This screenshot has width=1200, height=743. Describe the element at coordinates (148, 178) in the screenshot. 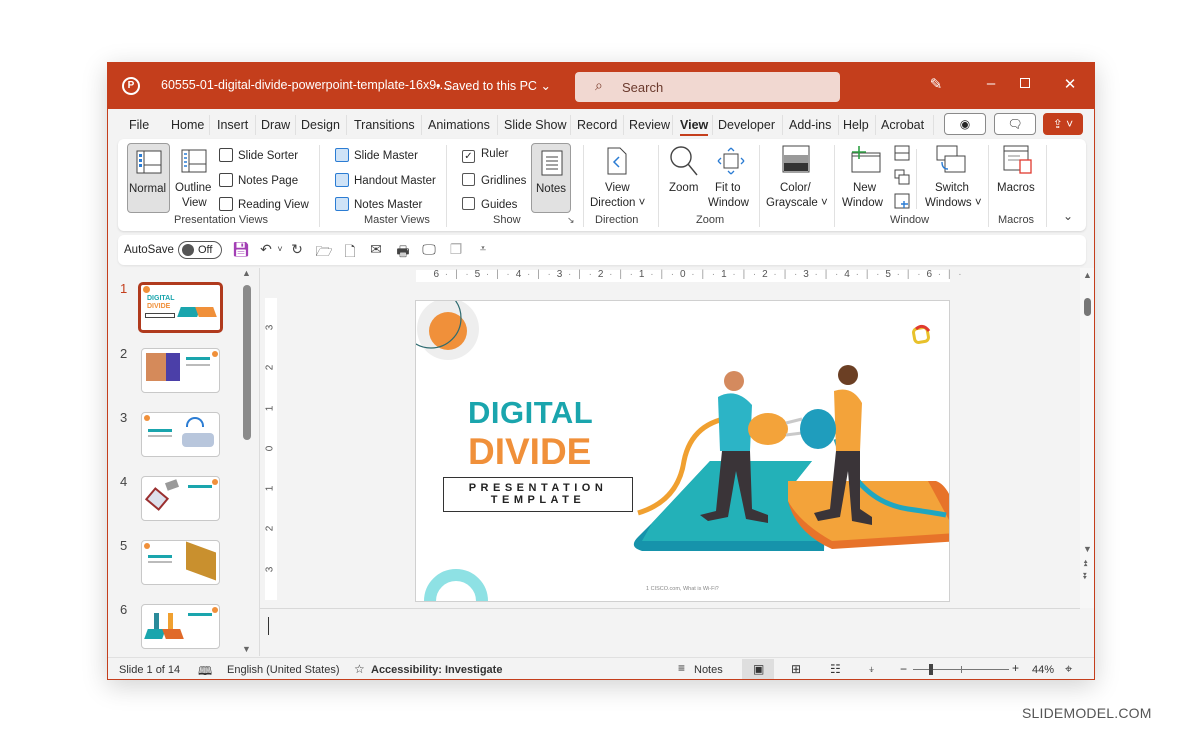

I see `normal-view-button: Normal` at that location.